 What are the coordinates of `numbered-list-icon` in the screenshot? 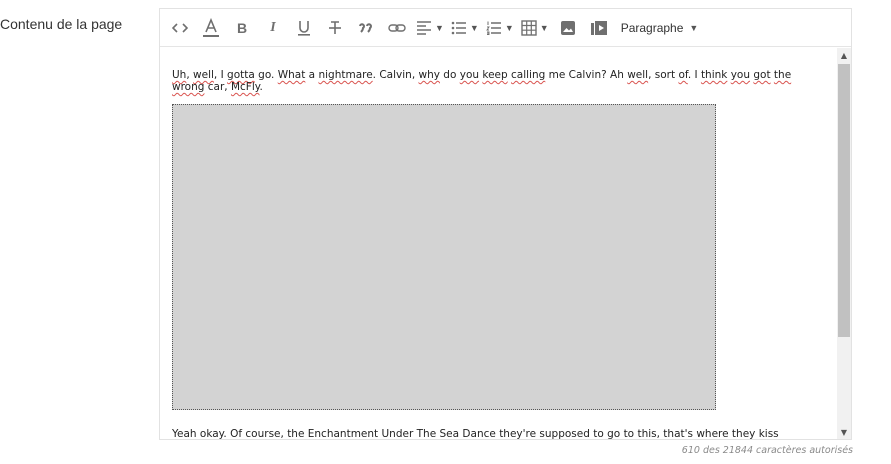 It's located at (494, 28).